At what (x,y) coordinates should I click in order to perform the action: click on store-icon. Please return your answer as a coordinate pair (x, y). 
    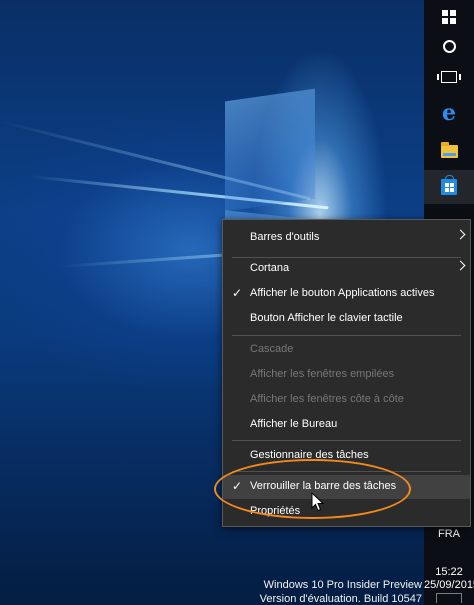
    Looking at the image, I should click on (449, 185).